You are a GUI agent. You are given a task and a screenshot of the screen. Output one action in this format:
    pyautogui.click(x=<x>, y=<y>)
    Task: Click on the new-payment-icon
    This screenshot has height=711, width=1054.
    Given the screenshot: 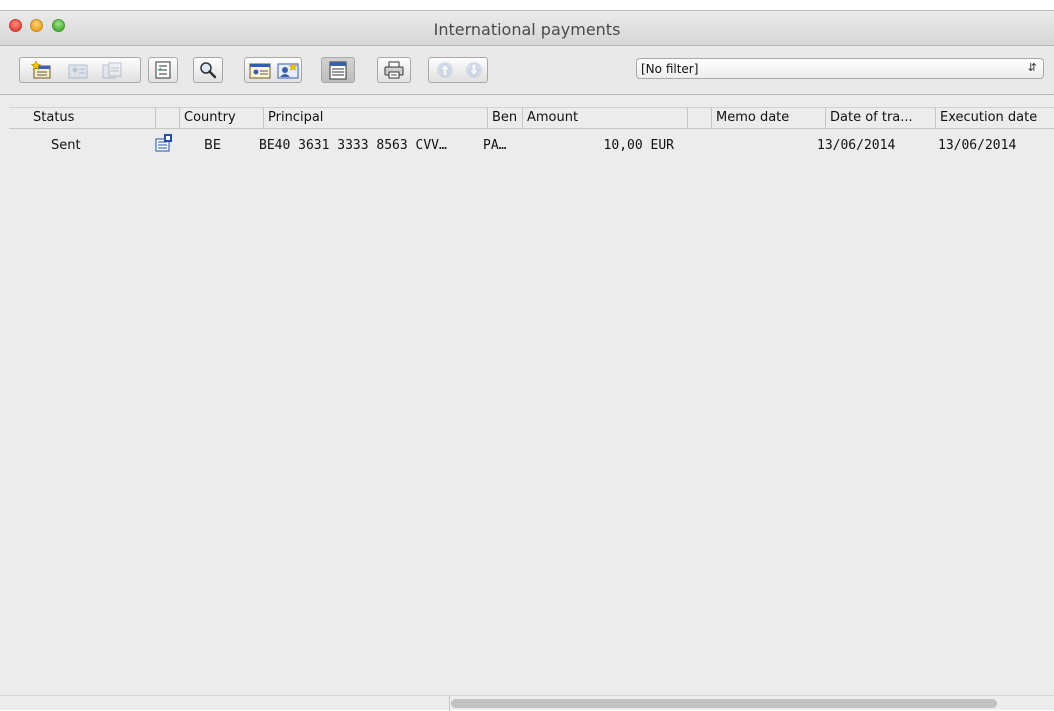 What is the action you would take?
    pyautogui.click(x=41, y=69)
    